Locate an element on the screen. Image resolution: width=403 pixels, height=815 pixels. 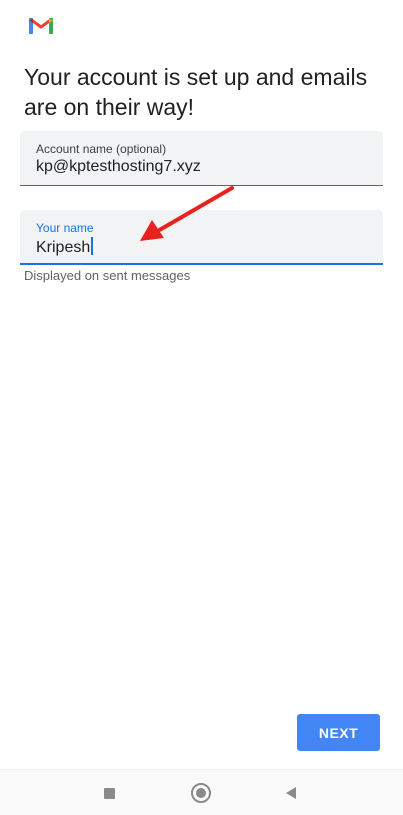
account-name-label: Account name (optional) is located at coordinates (101, 149).